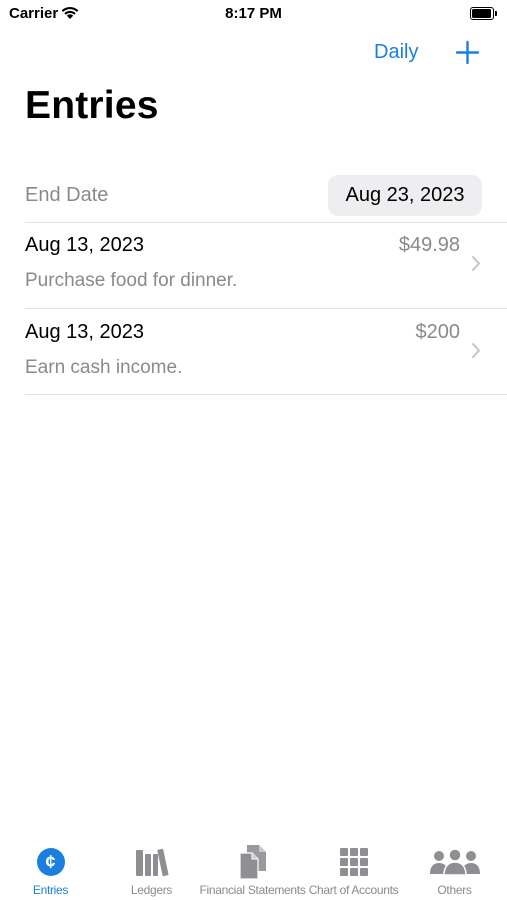  I want to click on status-bar: Carrier 8:17 PM, so click(253, 15).